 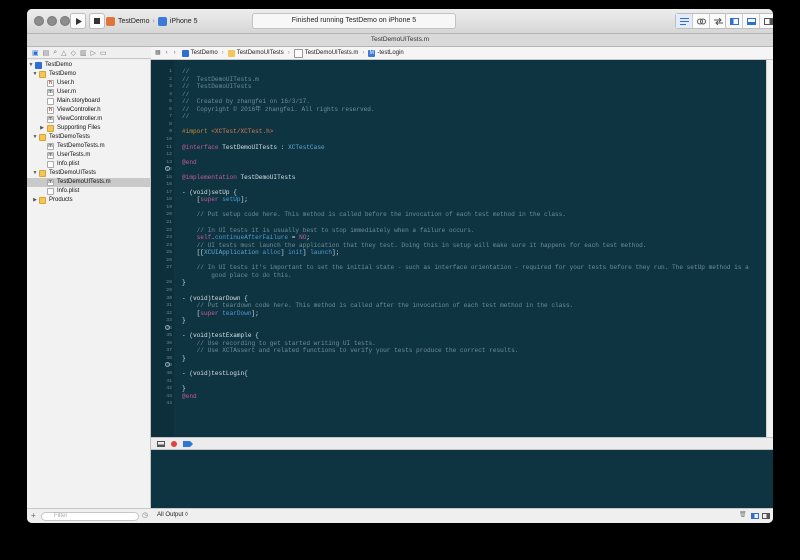 What do you see at coordinates (63, 53) in the screenshot?
I see `warning-icon: △` at bounding box center [63, 53].